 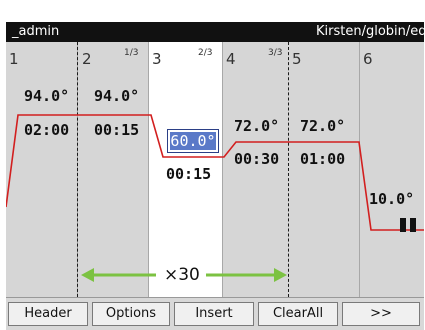 I want to click on step3-temperature-input: 60.0°, so click(x=193, y=141).